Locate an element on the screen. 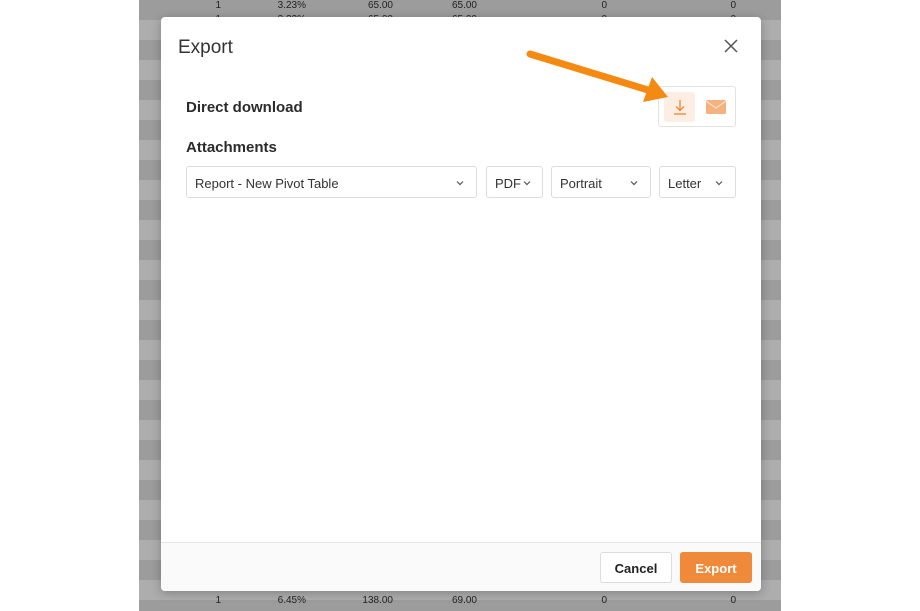 Image resolution: width=920 pixels, height=611 pixels. table-cell: 69.00 is located at coordinates (464, 600).